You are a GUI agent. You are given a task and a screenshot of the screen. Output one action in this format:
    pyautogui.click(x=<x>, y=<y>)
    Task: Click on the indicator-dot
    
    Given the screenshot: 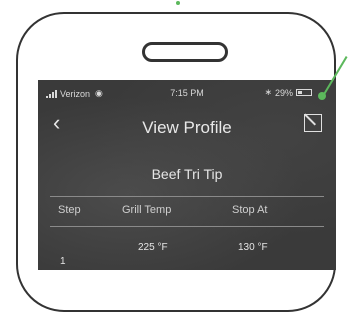 What is the action you would take?
    pyautogui.click(x=178, y=3)
    